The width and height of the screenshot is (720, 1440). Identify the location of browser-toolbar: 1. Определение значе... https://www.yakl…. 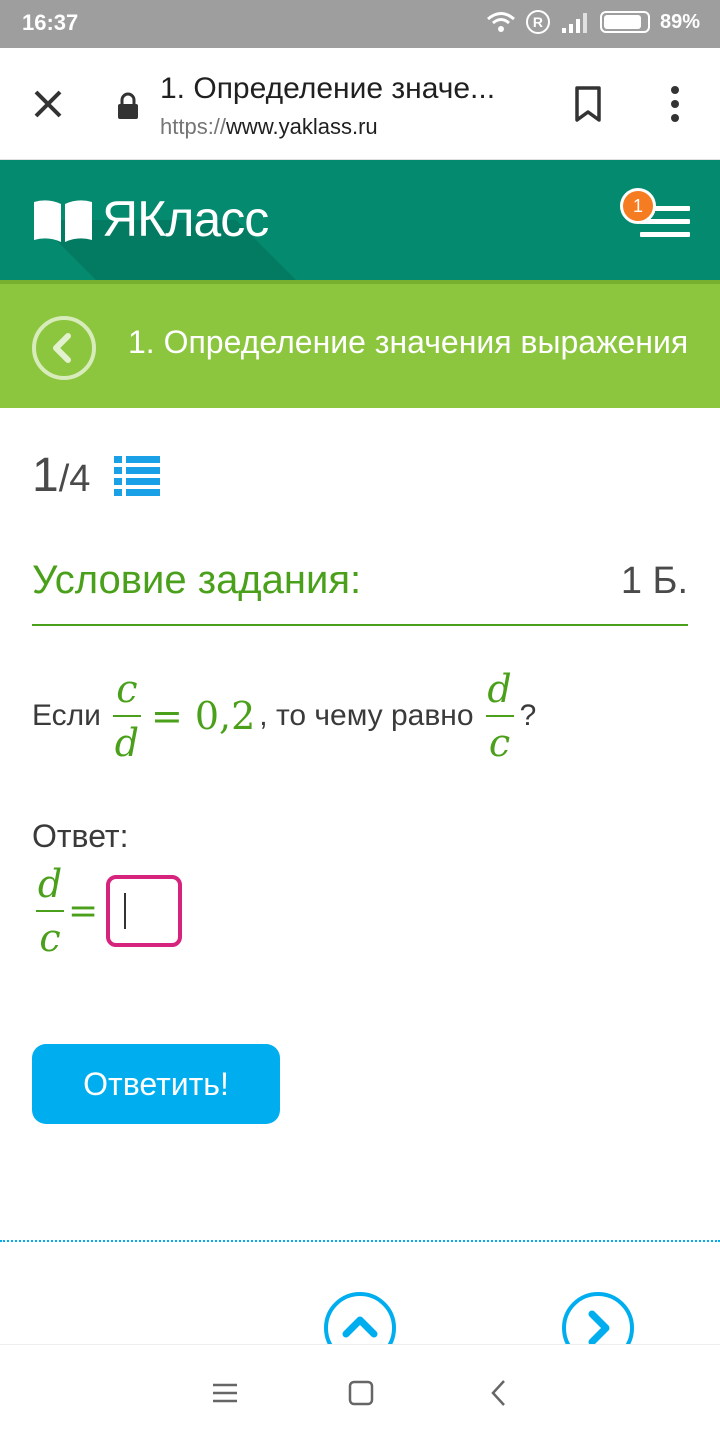
(360, 104).